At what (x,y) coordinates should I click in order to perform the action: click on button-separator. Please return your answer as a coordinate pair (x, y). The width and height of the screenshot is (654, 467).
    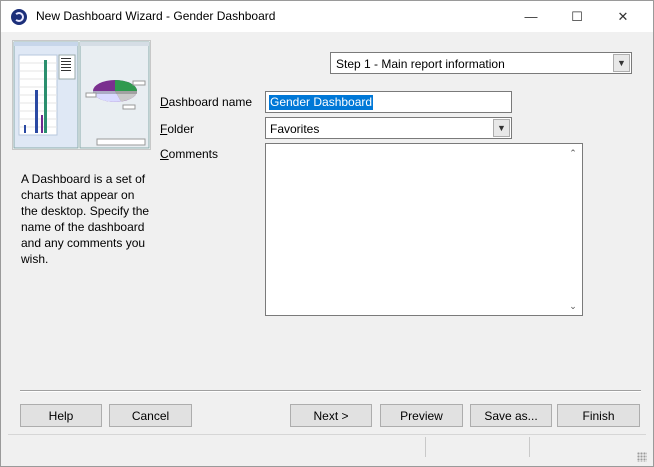
    Looking at the image, I should click on (330, 391).